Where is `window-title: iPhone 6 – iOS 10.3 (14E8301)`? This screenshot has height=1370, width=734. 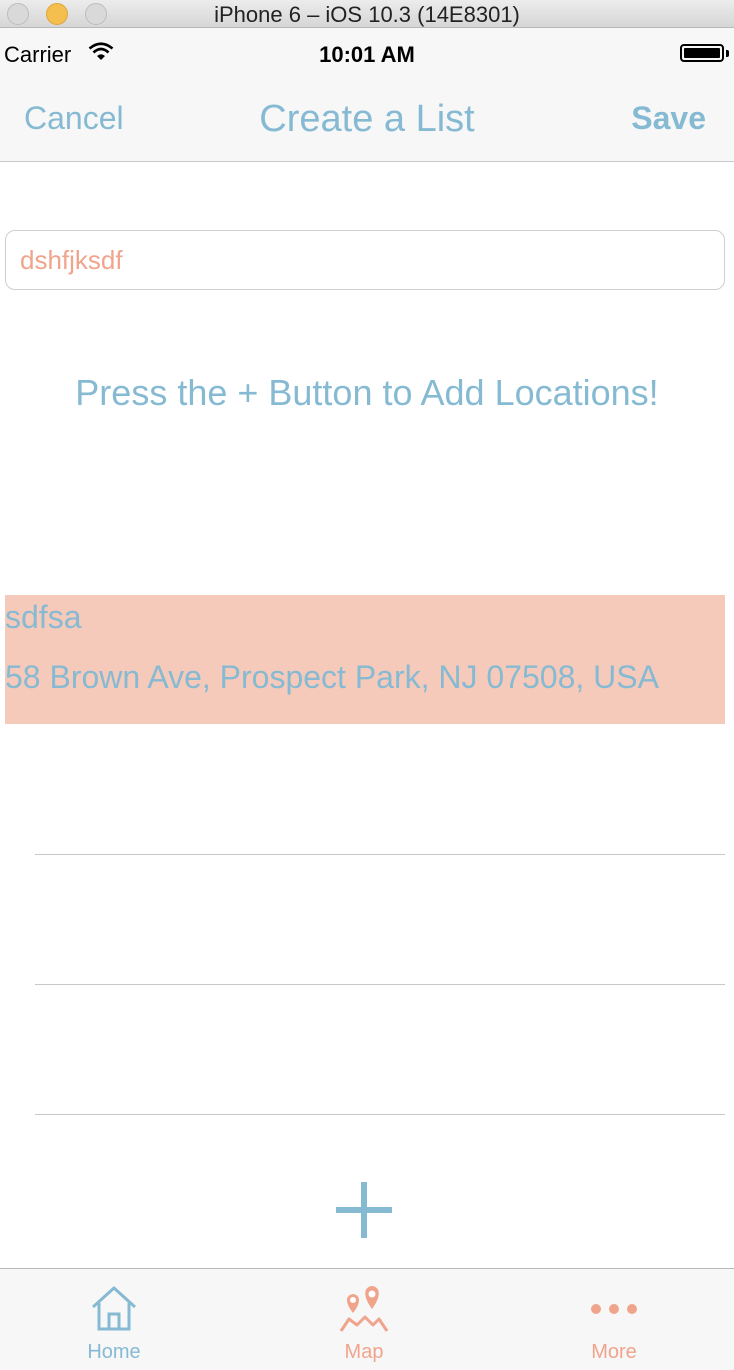 window-title: iPhone 6 – iOS 10.3 (14E8301) is located at coordinates (367, 14).